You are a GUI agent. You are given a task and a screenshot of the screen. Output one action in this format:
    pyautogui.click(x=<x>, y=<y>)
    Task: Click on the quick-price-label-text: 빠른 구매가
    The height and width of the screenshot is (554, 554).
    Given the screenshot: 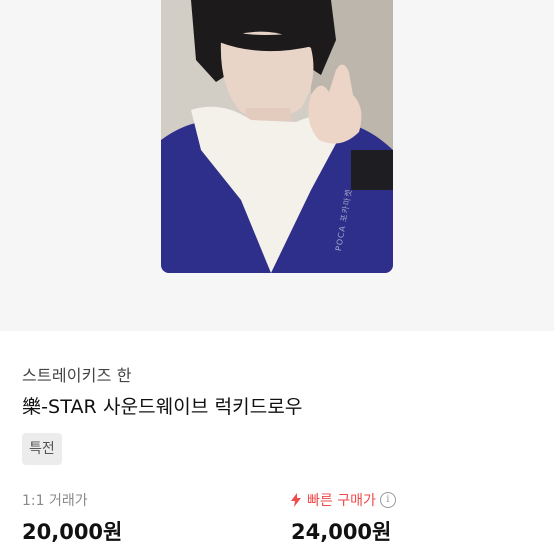 What is the action you would take?
    pyautogui.click(x=341, y=501)
    